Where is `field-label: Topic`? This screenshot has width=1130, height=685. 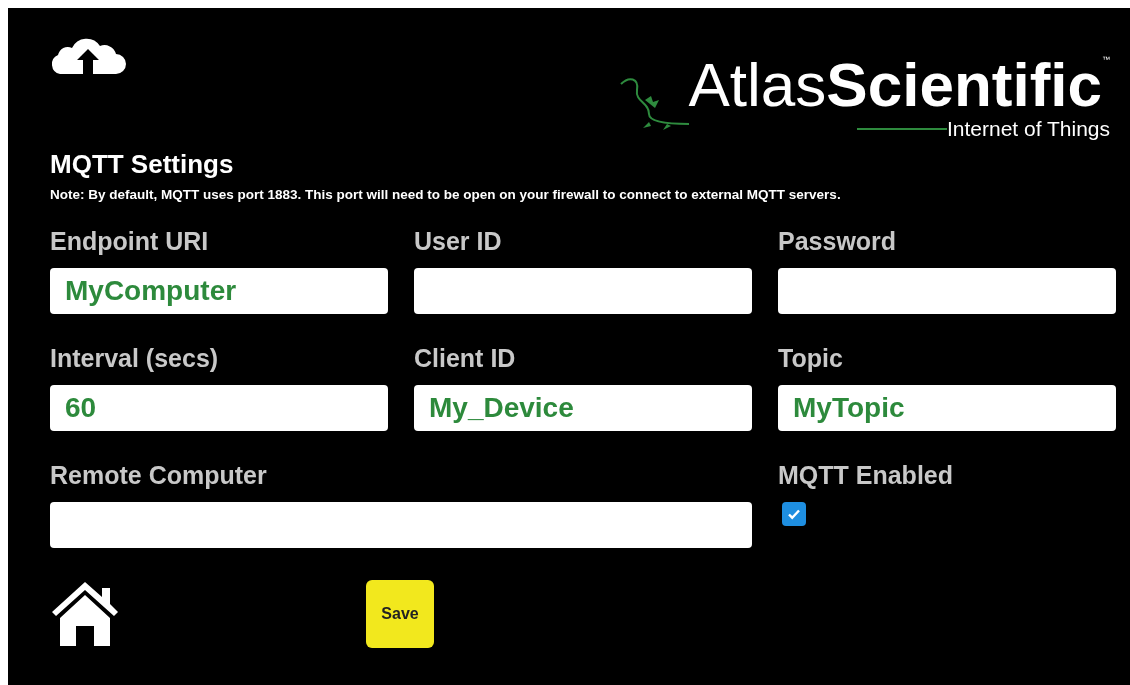
field-label: Topic is located at coordinates (811, 358).